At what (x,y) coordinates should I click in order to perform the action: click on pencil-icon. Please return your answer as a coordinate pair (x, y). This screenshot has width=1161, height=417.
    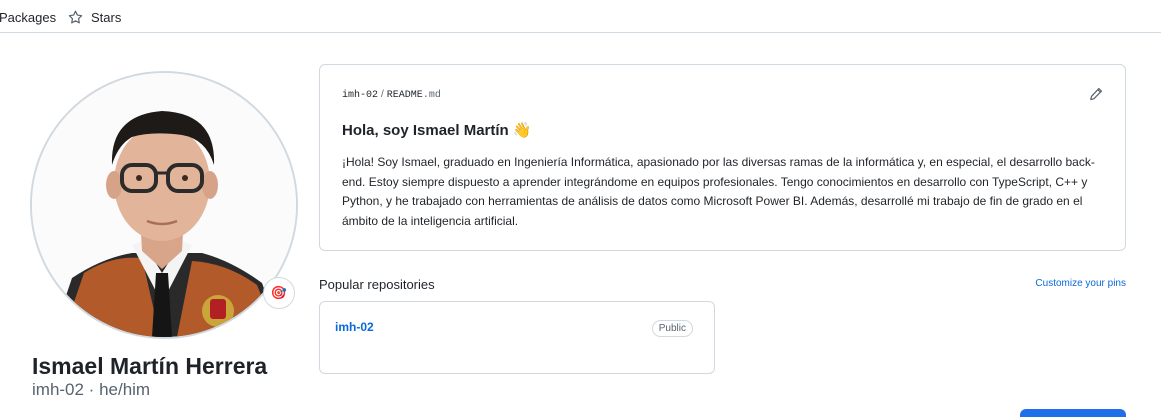
    Looking at the image, I should click on (1096, 96).